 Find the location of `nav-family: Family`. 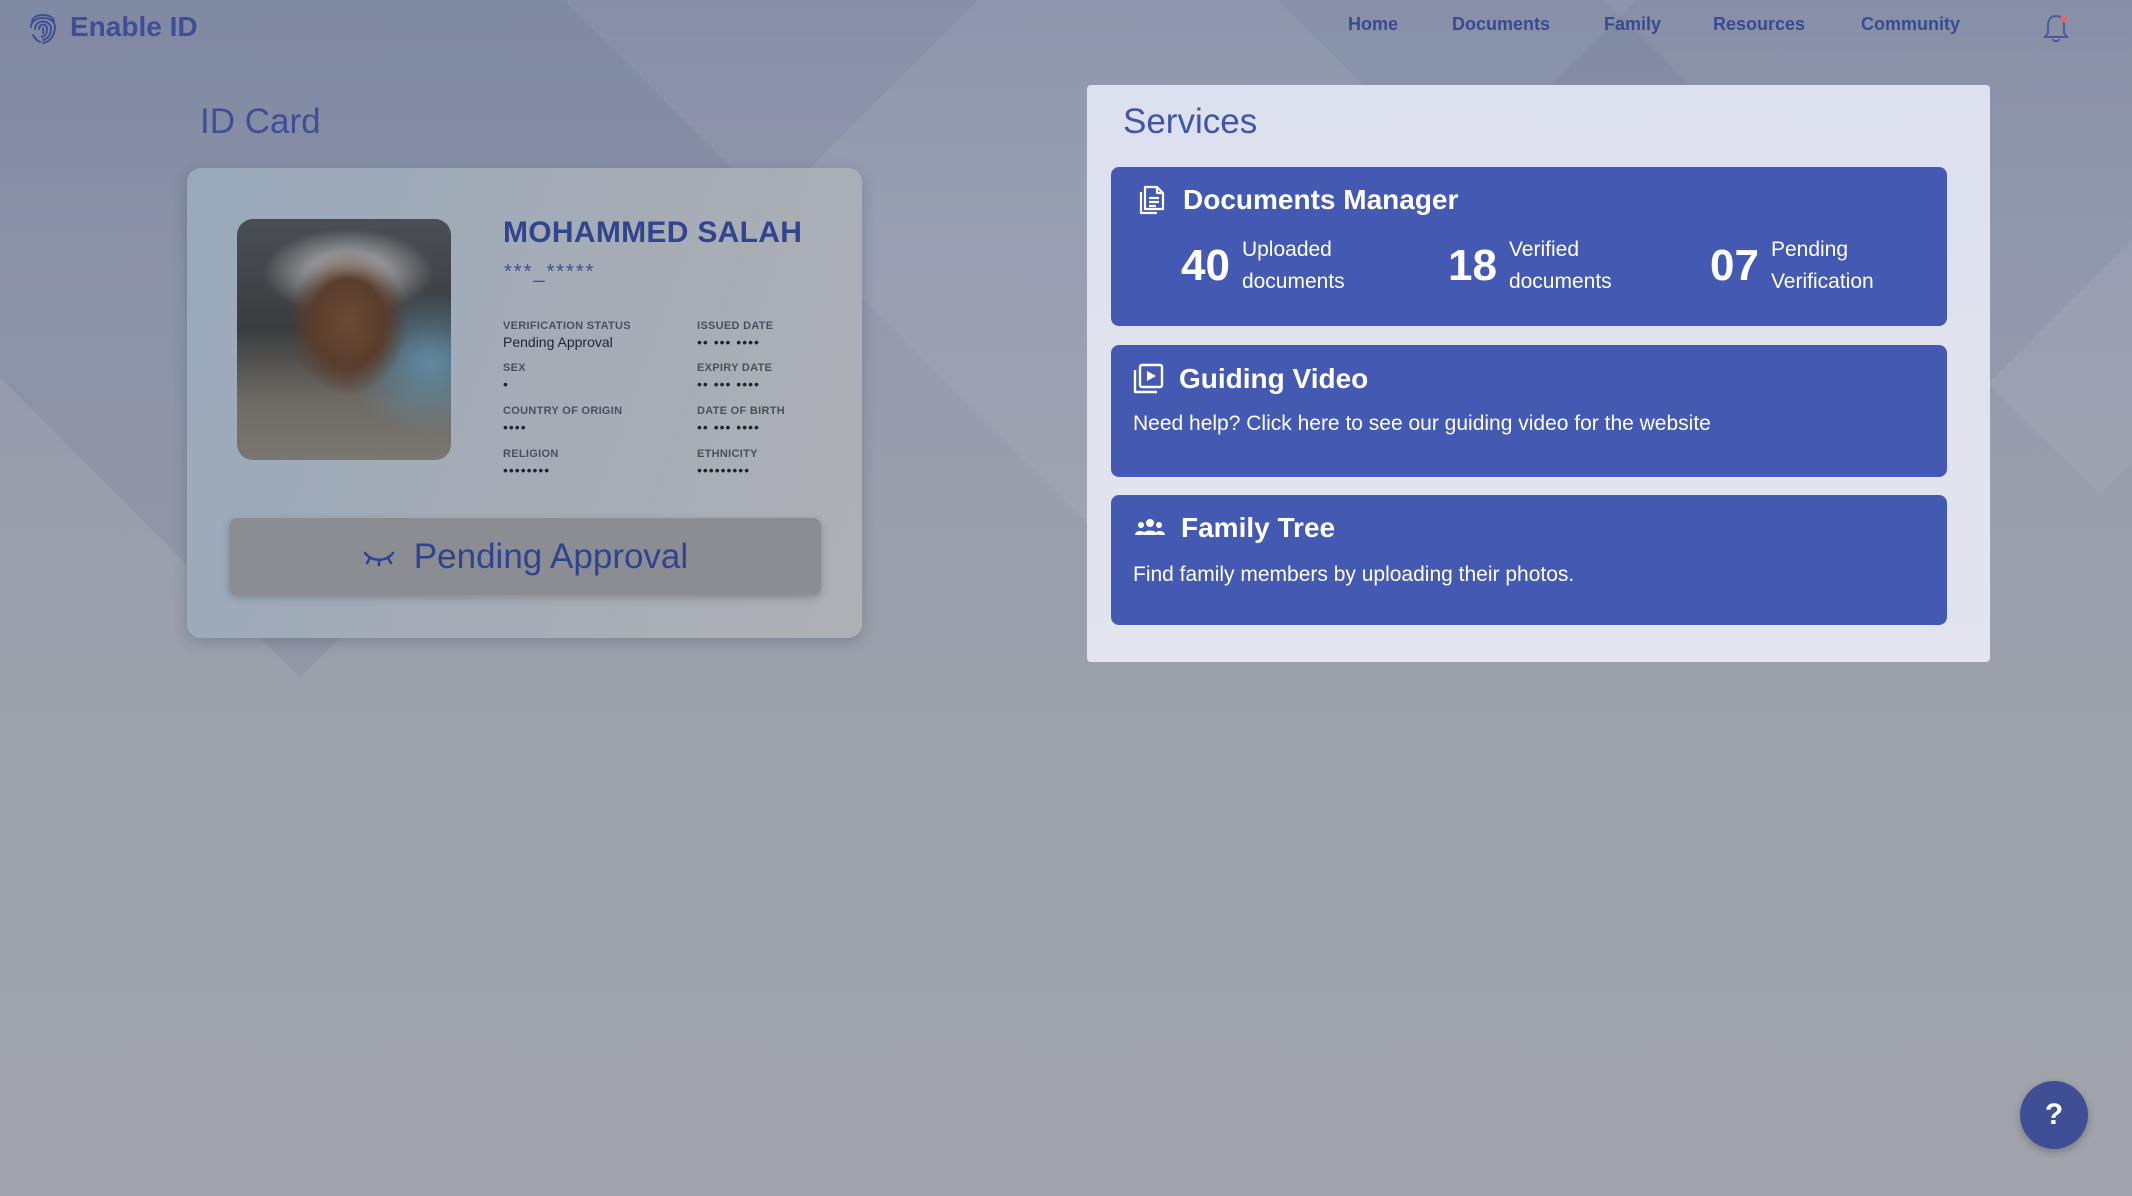

nav-family: Family is located at coordinates (1632, 24).